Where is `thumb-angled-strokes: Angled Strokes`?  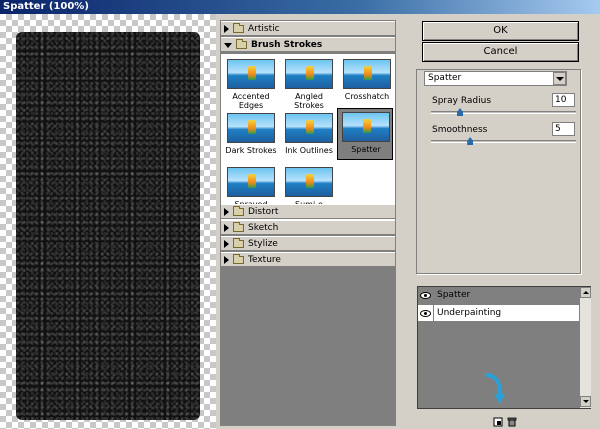 thumb-angled-strokes: Angled Strokes is located at coordinates (309, 83).